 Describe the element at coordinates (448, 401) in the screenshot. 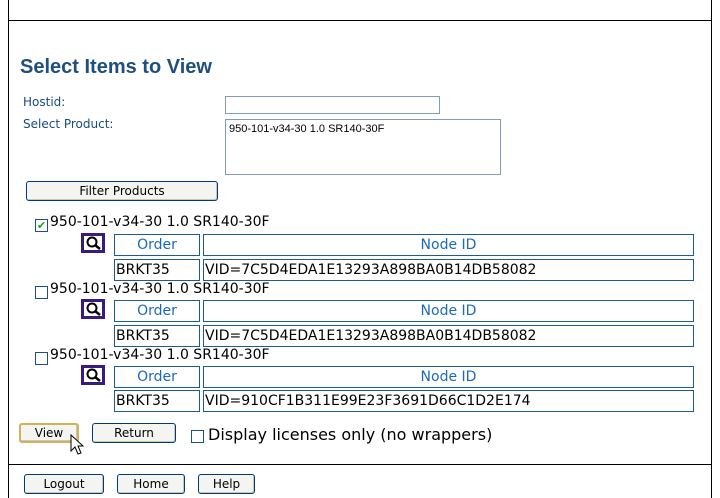

I see `node-id-cell-3: VID=910CF1B311E99E23F3691D66C1D2E174` at that location.